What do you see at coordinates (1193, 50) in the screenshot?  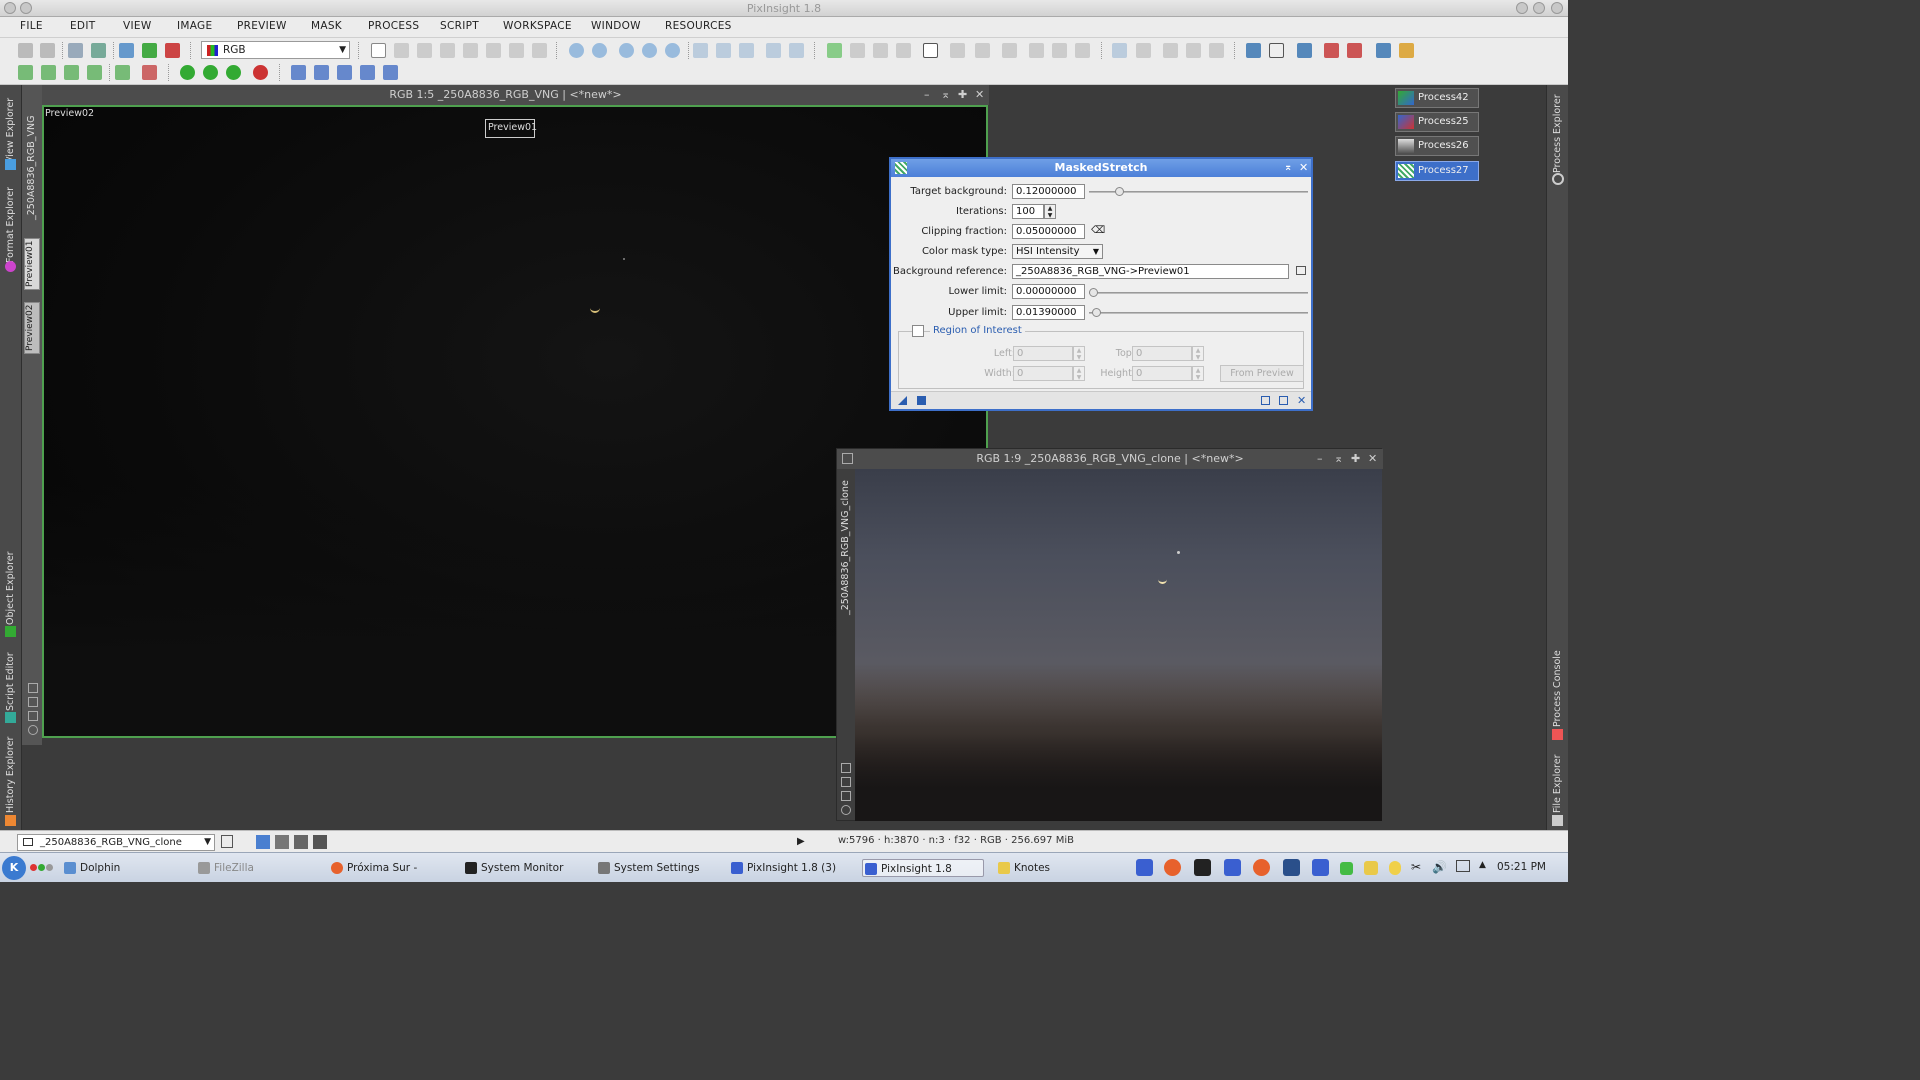 I see `cascade-icon` at bounding box center [1193, 50].